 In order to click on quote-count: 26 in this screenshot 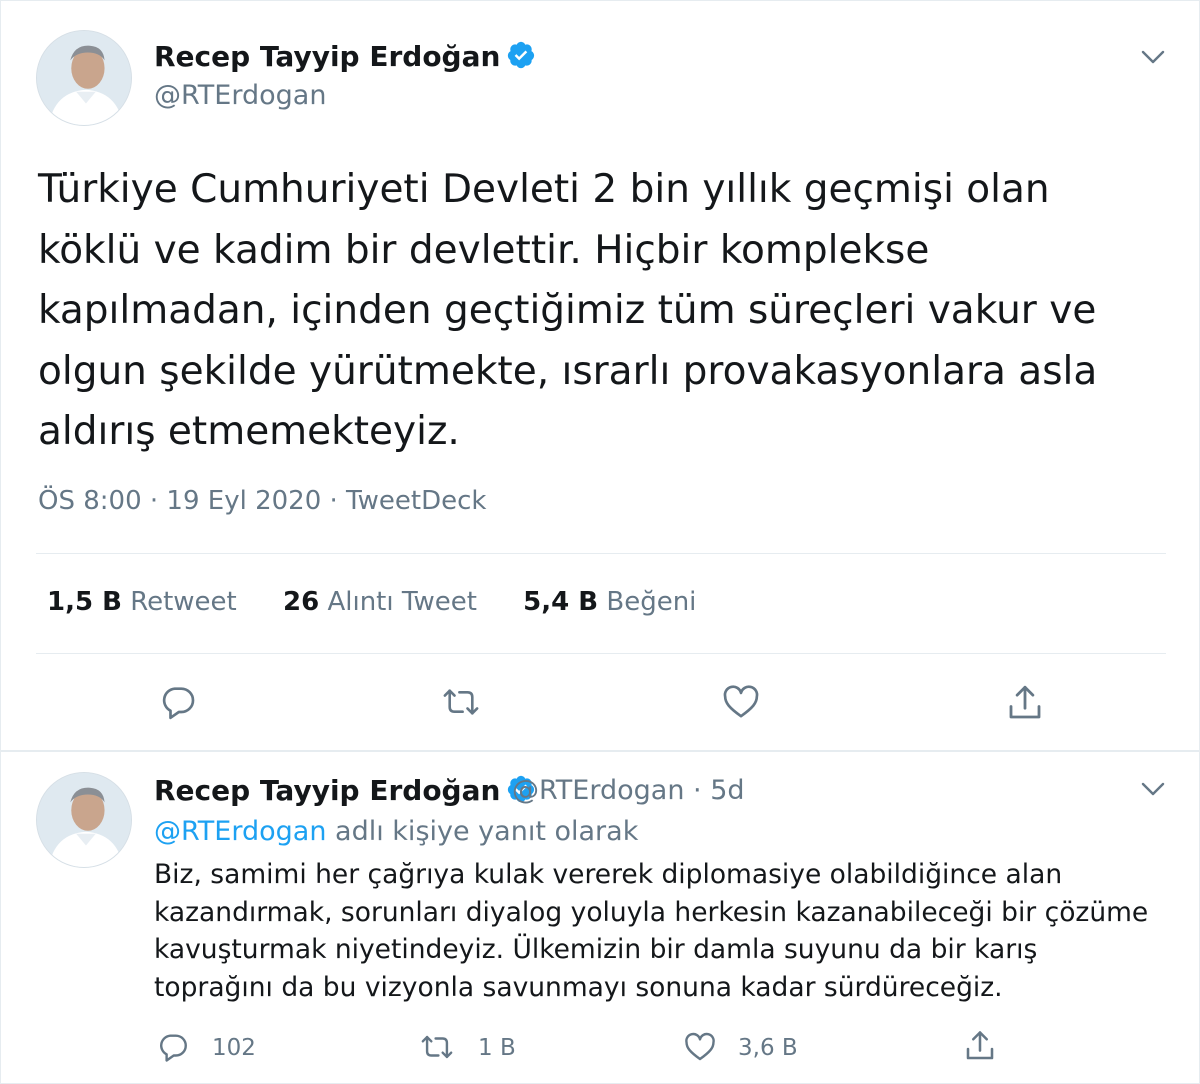, I will do `click(301, 602)`.